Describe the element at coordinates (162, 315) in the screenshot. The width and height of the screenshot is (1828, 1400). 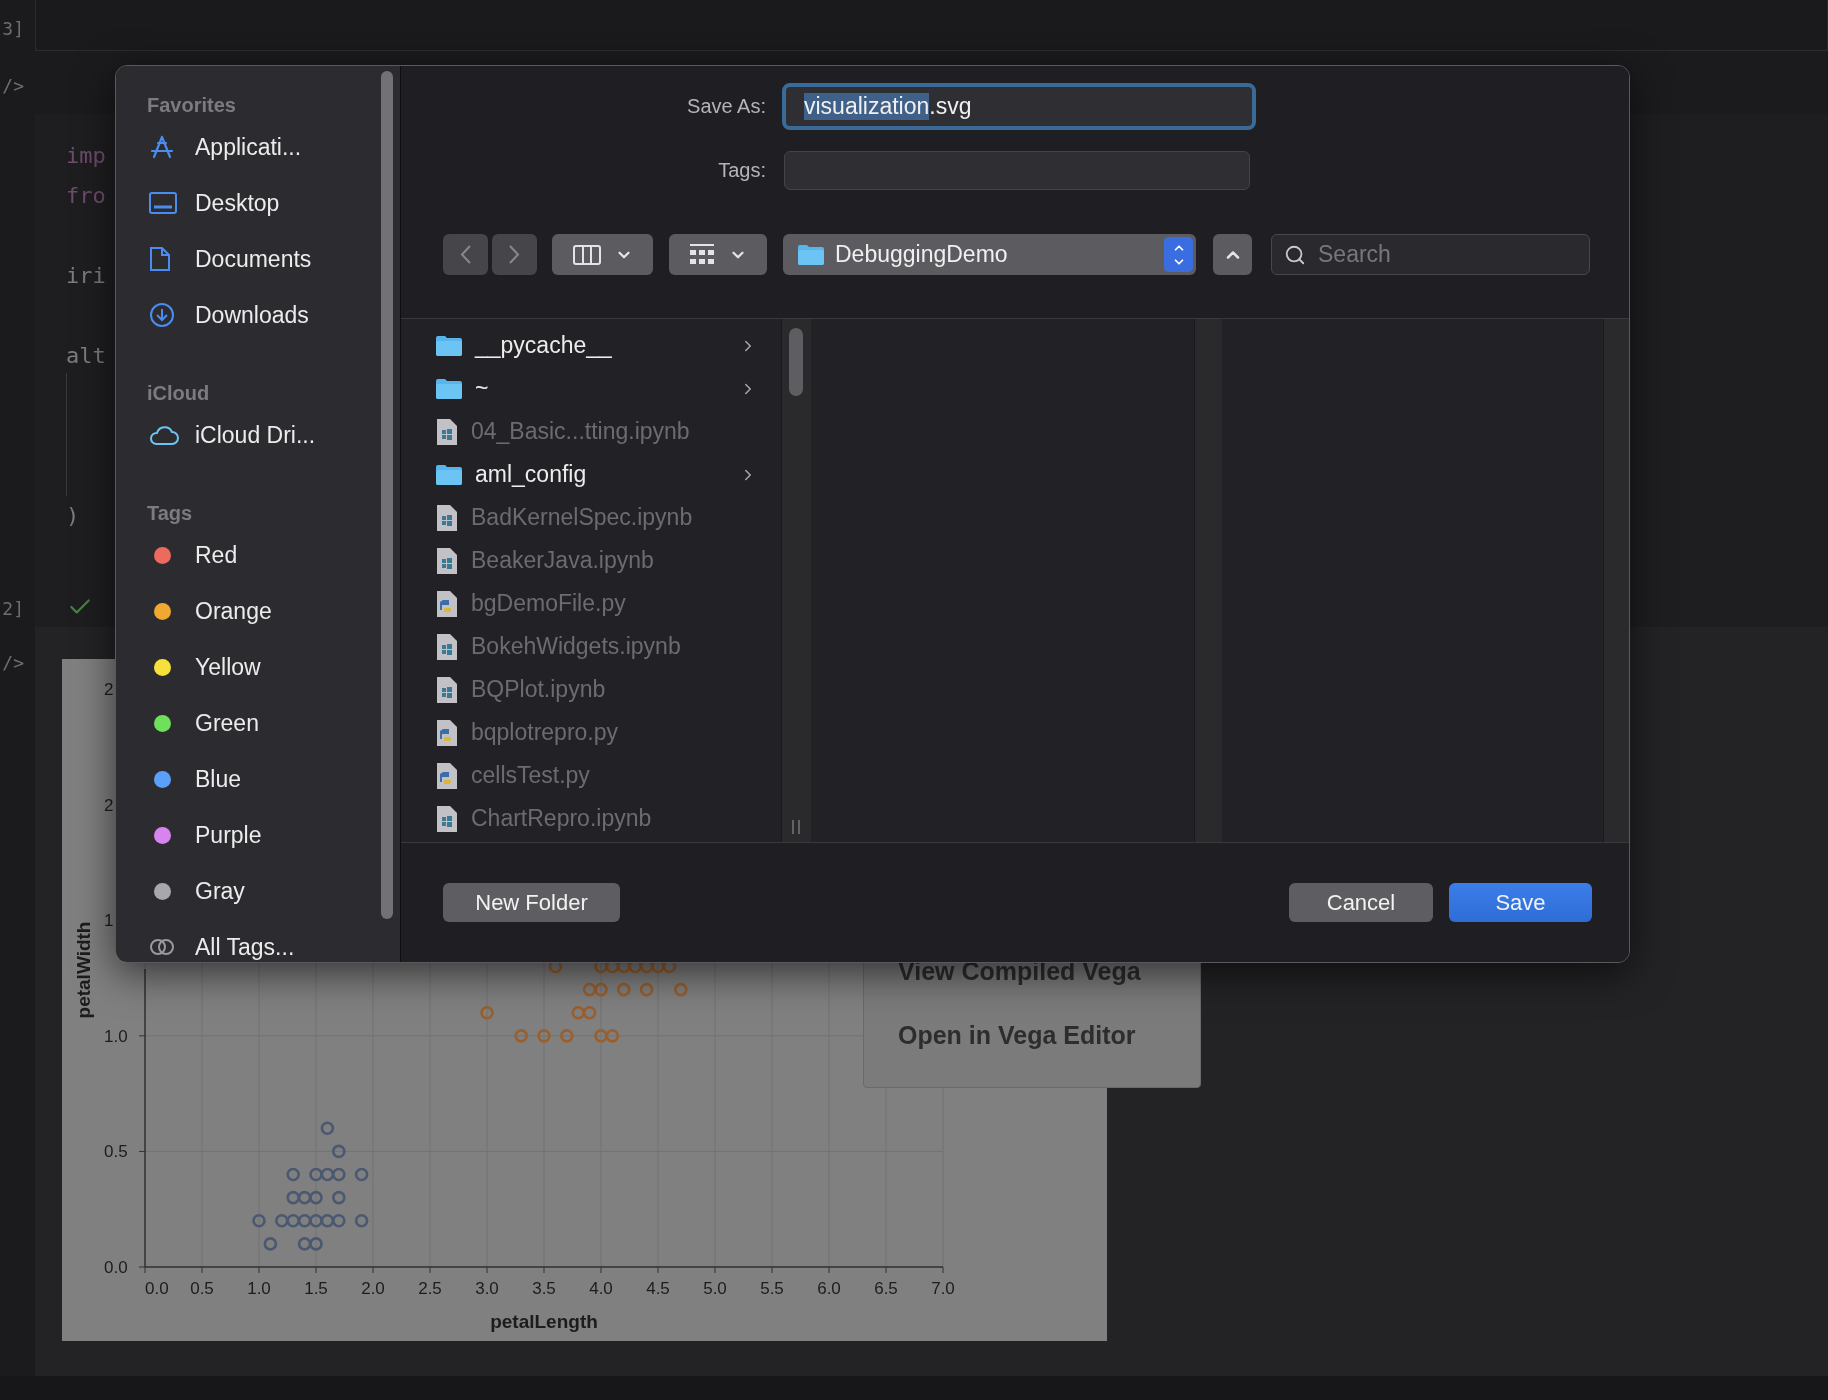
I see `download-icon` at that location.